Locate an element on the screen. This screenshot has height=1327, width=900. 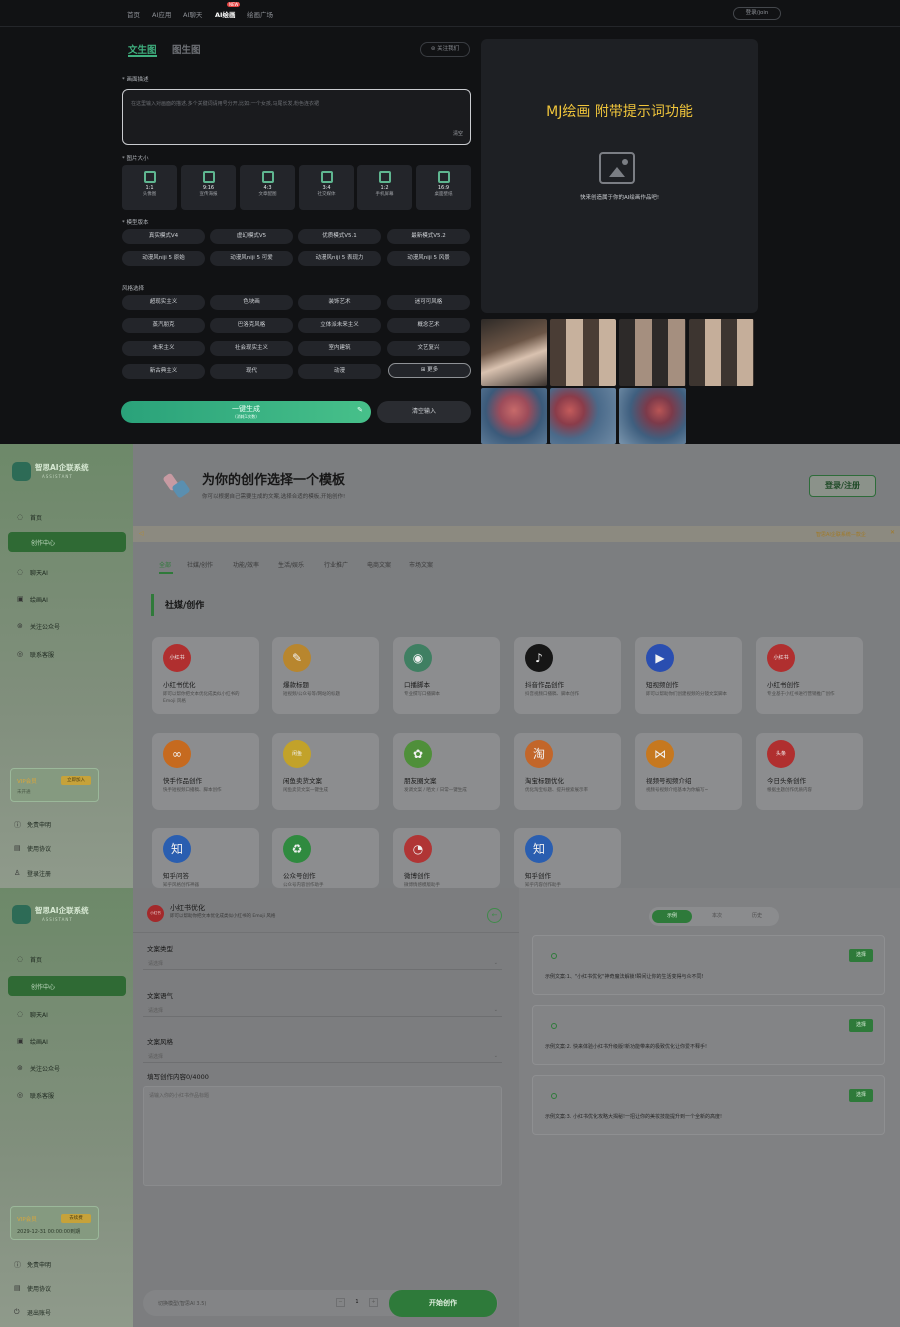
vip-renew-button: 去续费 is located at coordinates (76, 1218).